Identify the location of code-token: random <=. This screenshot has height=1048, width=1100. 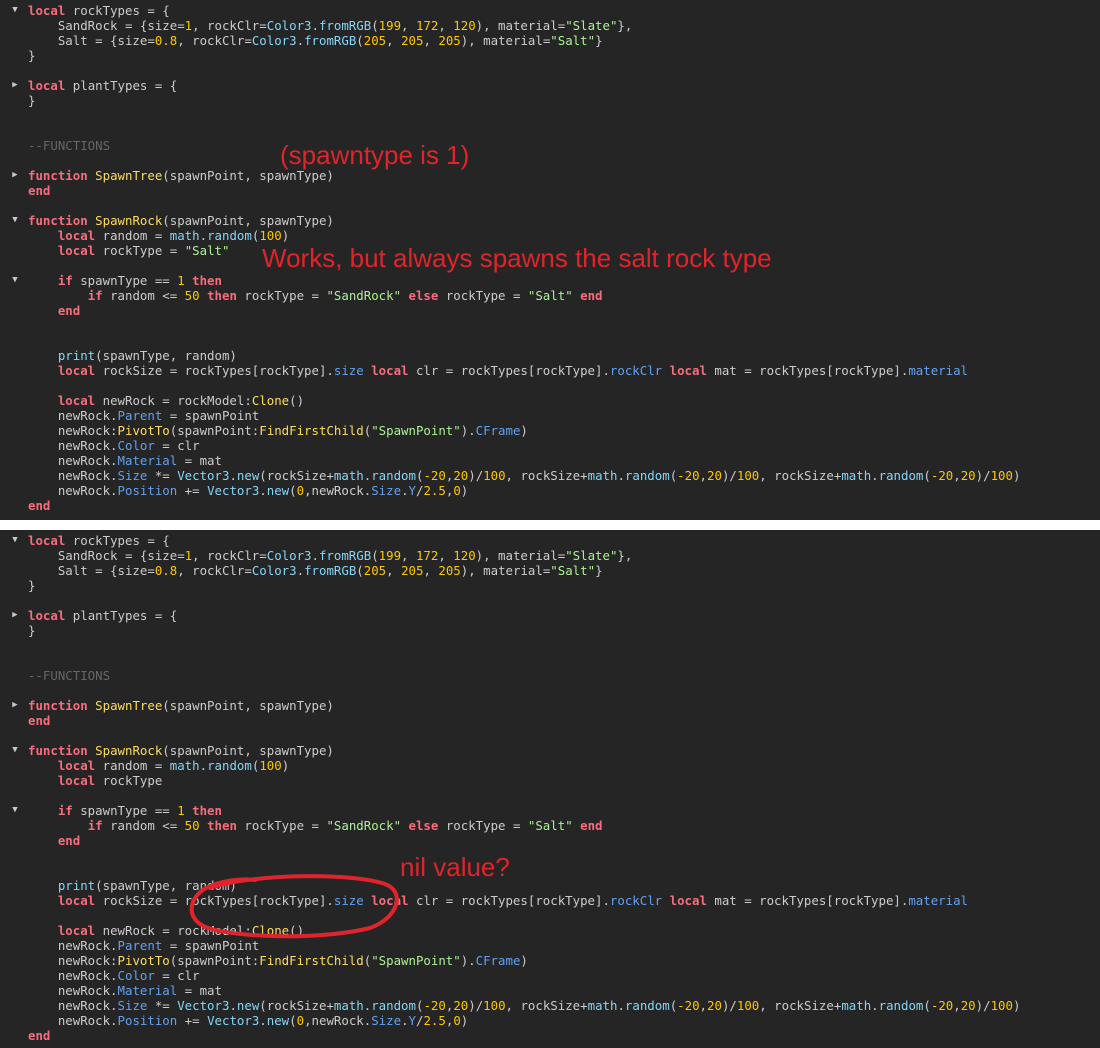
(143, 295).